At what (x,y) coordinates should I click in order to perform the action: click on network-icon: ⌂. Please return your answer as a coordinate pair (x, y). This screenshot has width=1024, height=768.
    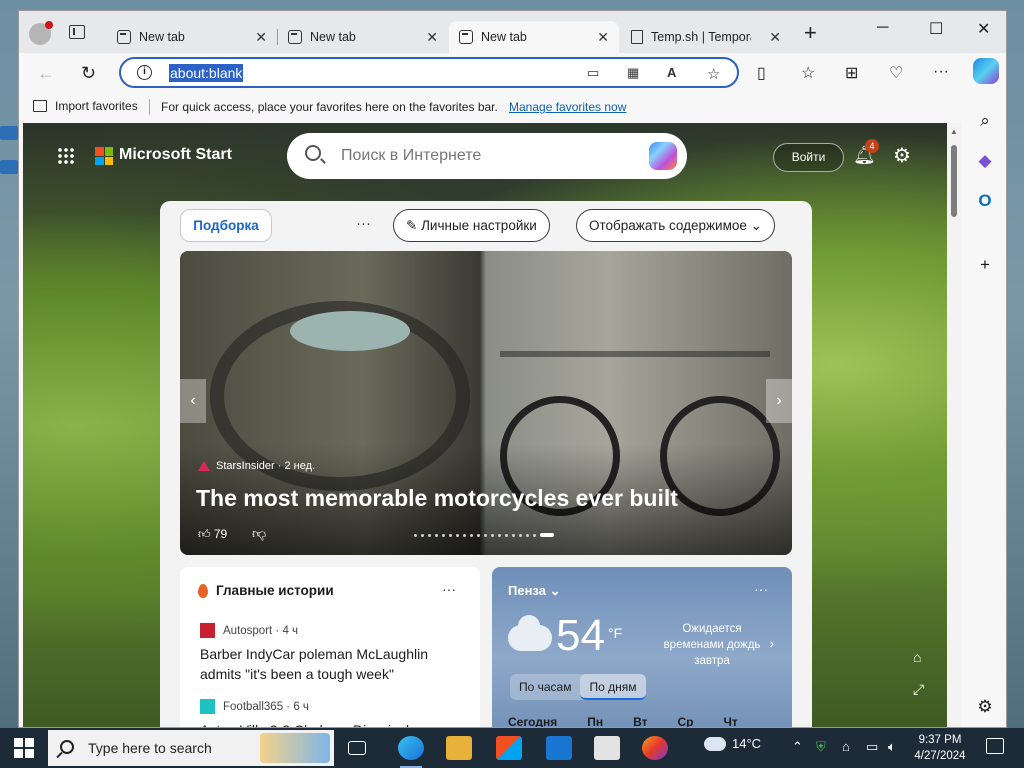
    Looking at the image, I should click on (846, 746).